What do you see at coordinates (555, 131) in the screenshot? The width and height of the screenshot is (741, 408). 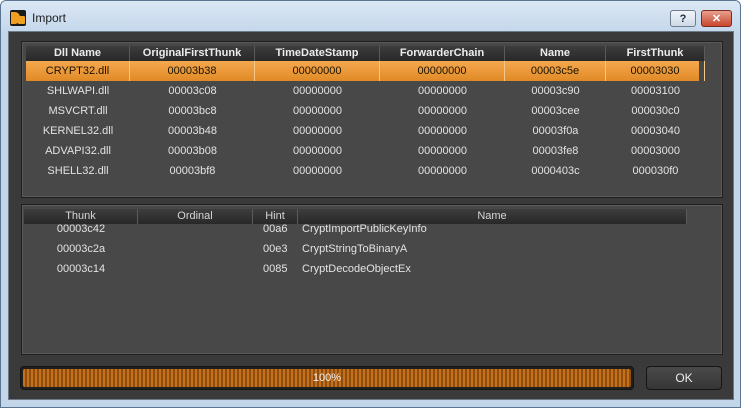 I see `modules-cell: 00003f0a` at bounding box center [555, 131].